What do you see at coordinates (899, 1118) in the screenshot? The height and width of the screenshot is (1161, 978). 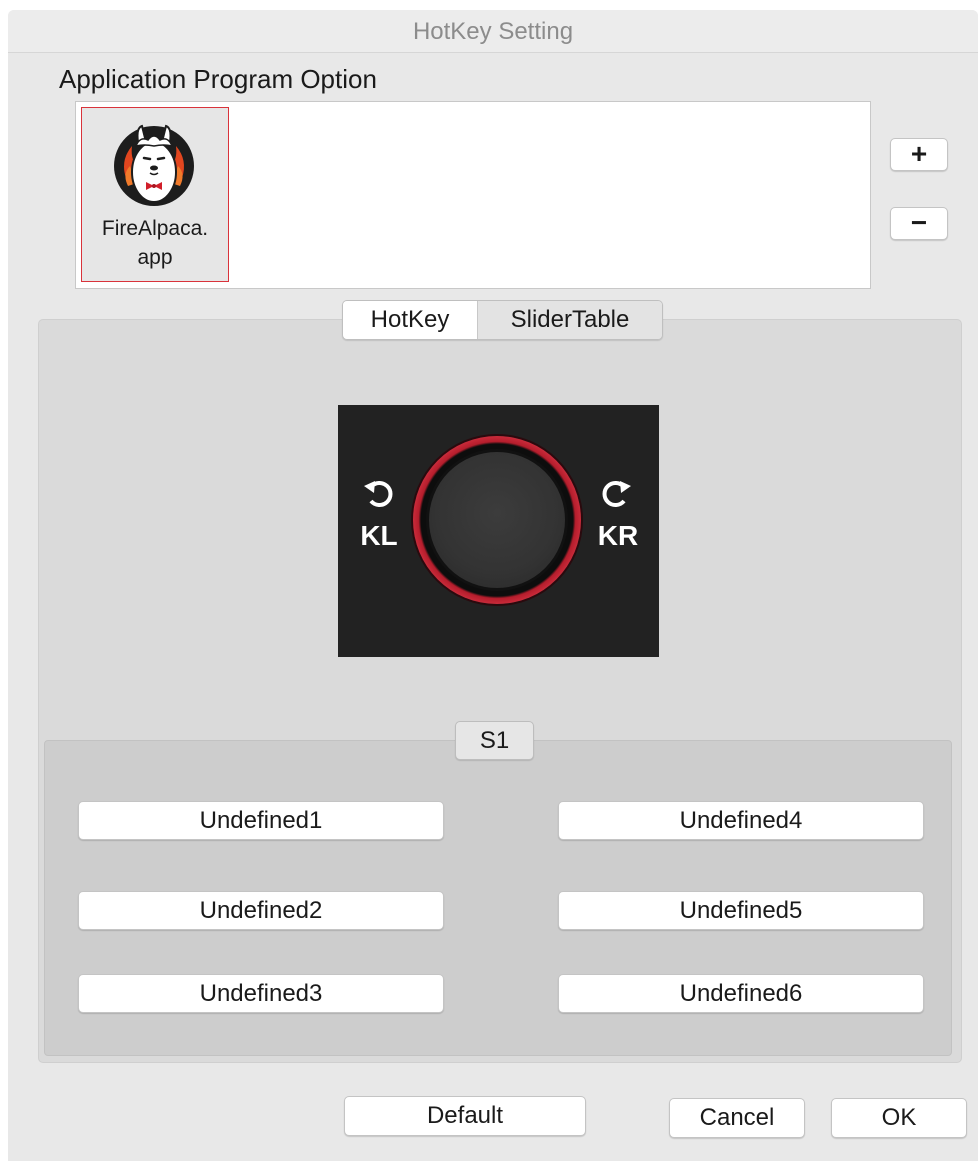 I see `ok-button: OK` at bounding box center [899, 1118].